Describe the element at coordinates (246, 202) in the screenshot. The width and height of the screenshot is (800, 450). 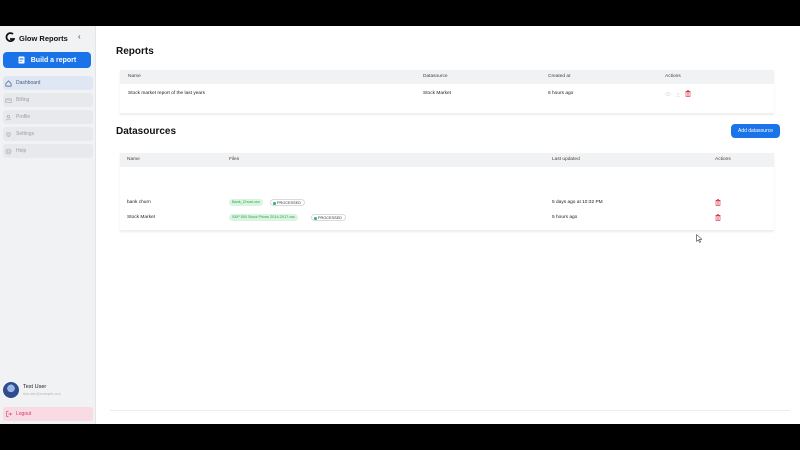
I see `file-chip: Bank_Churn.csv` at that location.